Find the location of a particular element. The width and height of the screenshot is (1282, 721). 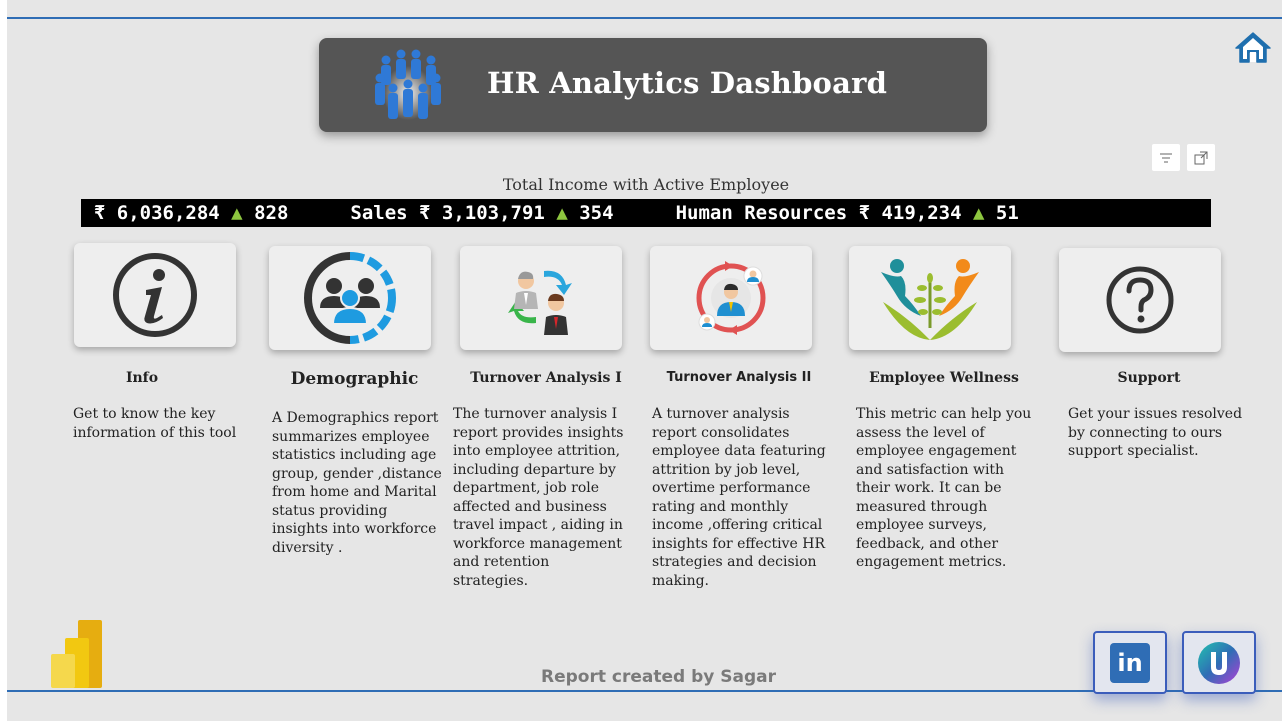

home-icon is located at coordinates (1253, 47).